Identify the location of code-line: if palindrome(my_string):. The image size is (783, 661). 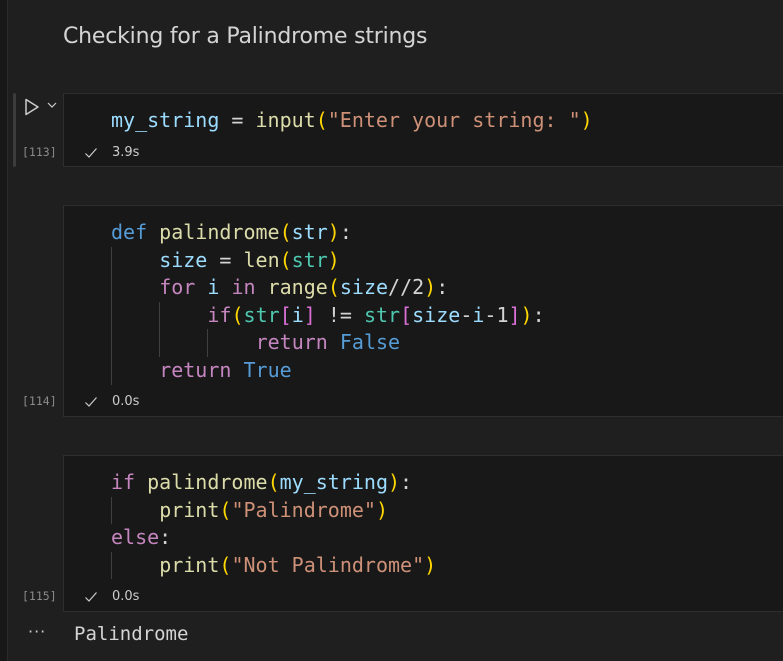
(273, 483).